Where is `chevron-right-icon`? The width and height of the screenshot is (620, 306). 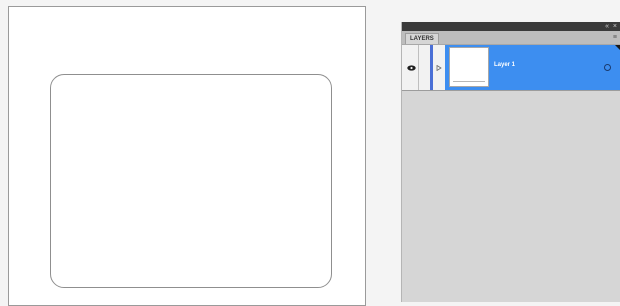
chevron-right-icon is located at coordinates (439, 67).